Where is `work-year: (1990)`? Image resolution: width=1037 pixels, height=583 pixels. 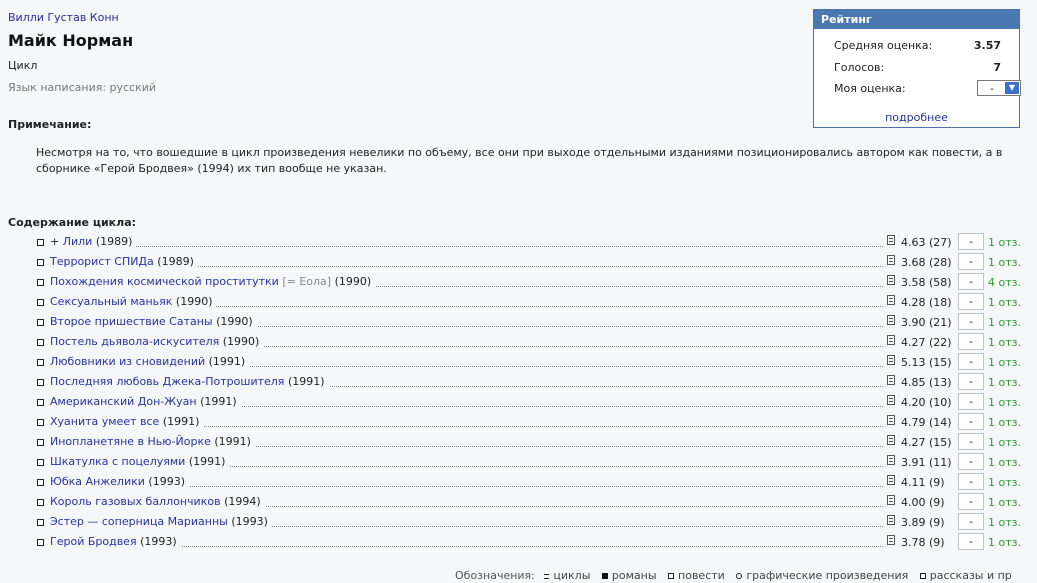 work-year: (1990) is located at coordinates (194, 301).